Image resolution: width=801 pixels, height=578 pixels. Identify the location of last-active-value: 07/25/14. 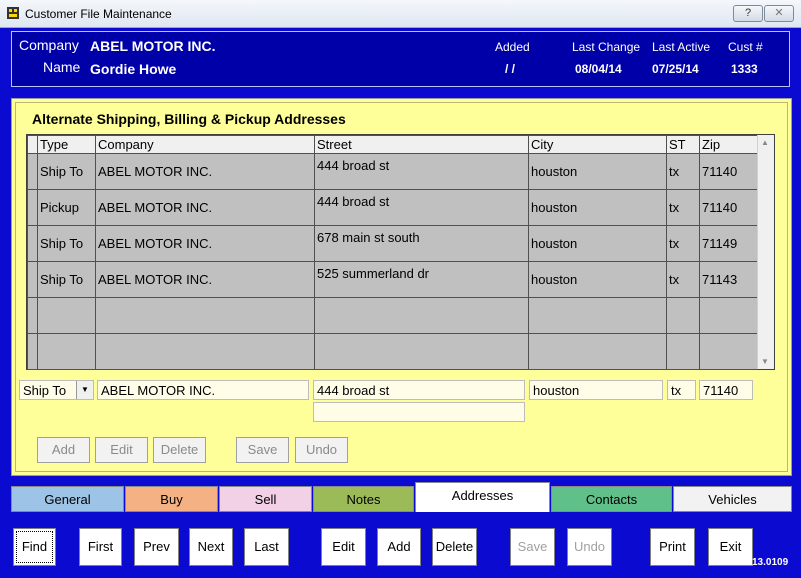
(675, 69).